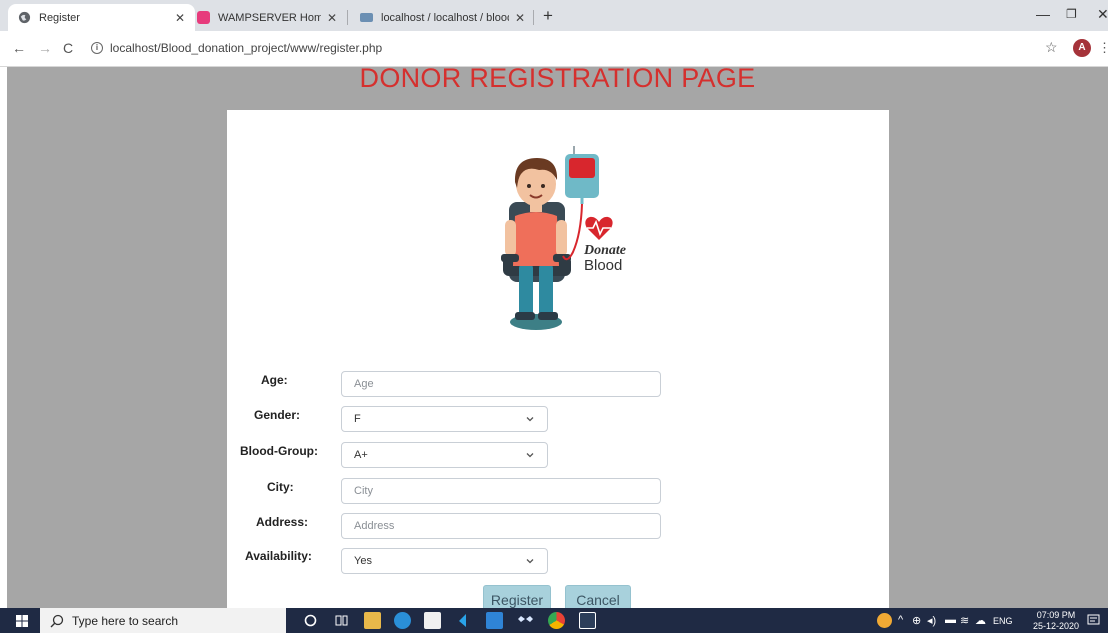  Describe the element at coordinates (1093, 620) in the screenshot. I see `notifications-icon` at that location.